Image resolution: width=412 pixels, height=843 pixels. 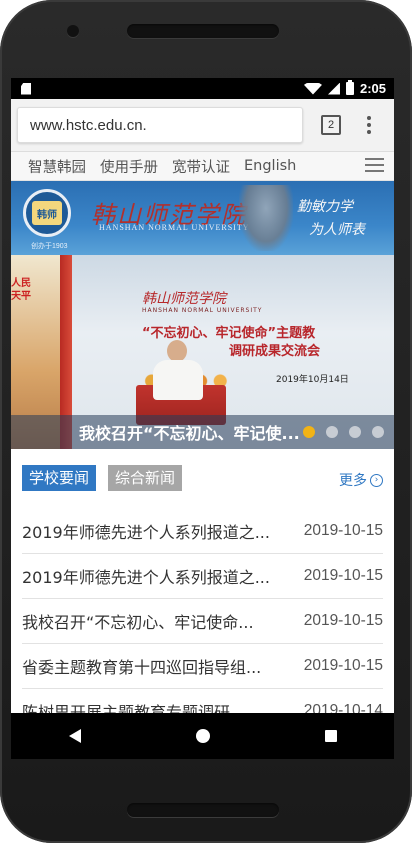 I want to click on home-icon, so click(x=202, y=736).